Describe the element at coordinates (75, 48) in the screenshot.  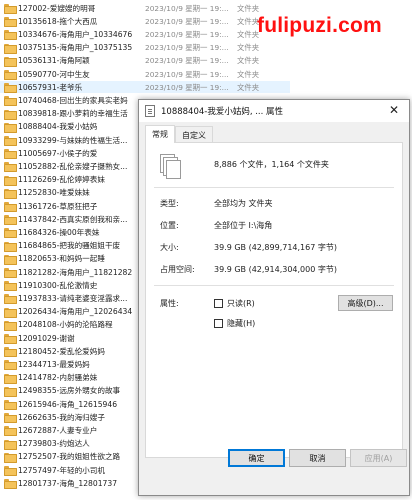
I see `file-name: 10375135-海角用户_10375135` at that location.